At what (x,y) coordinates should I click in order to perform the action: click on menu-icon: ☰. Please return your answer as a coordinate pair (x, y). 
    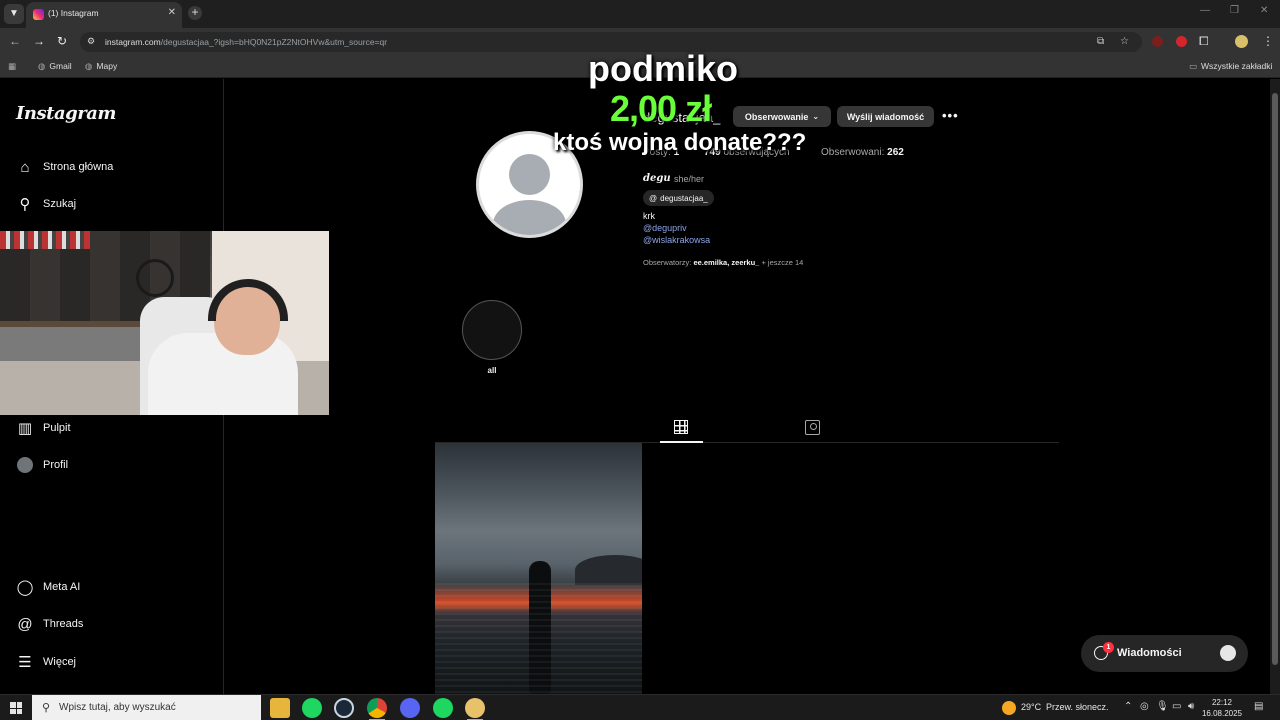
    Looking at the image, I should click on (25, 662).